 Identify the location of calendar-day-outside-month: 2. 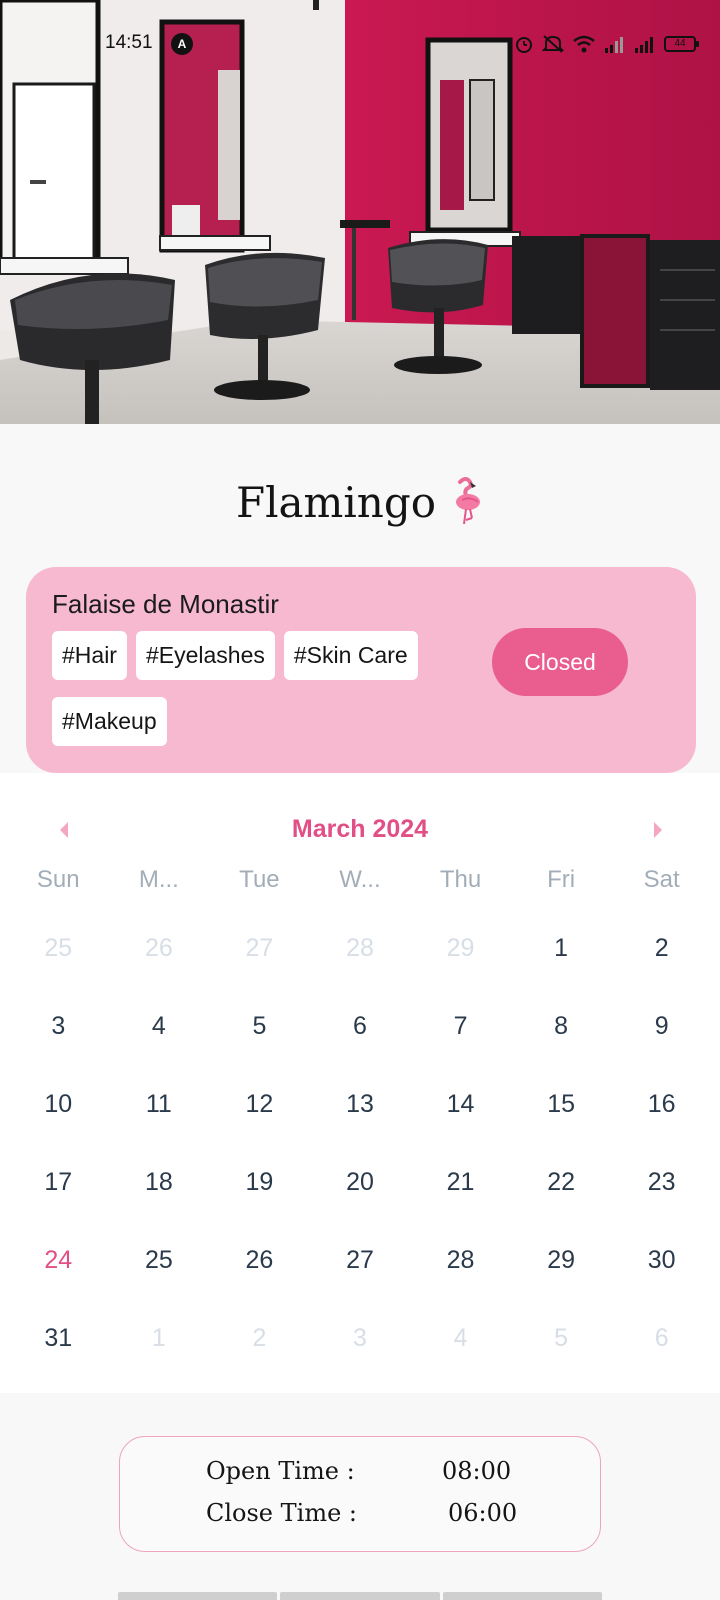
(259, 1338).